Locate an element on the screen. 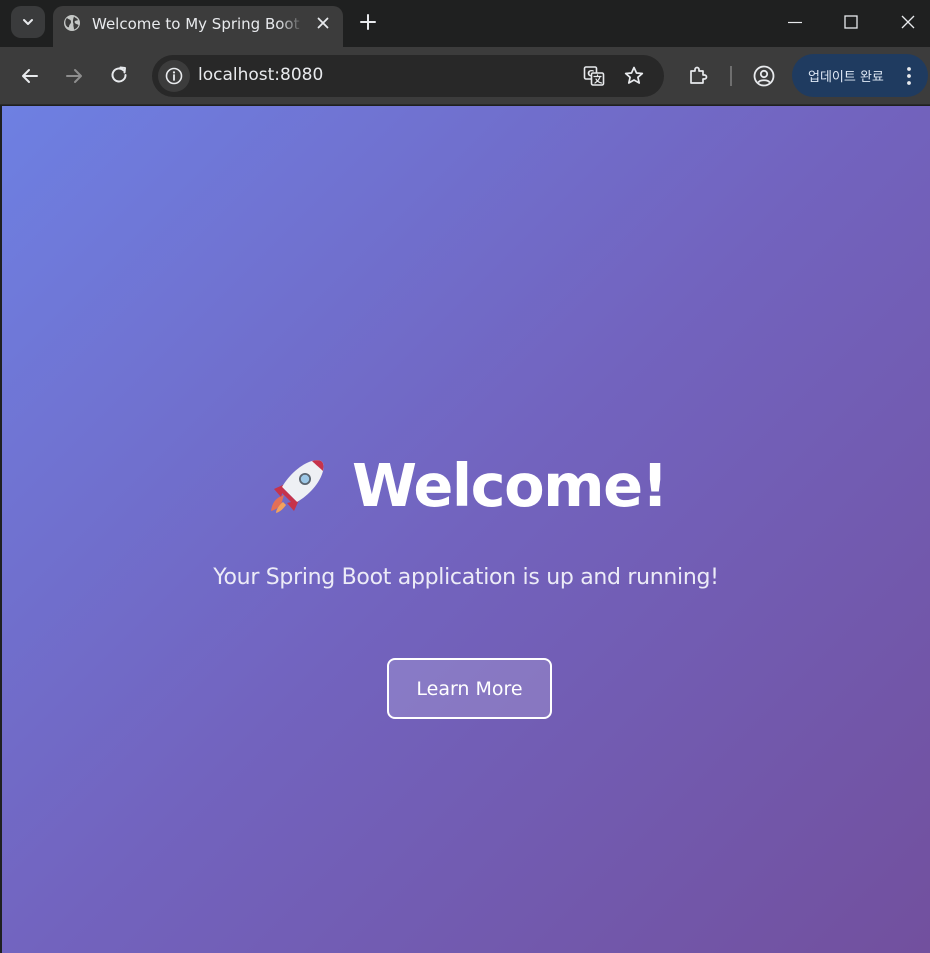  site-info-button is located at coordinates (174, 76).